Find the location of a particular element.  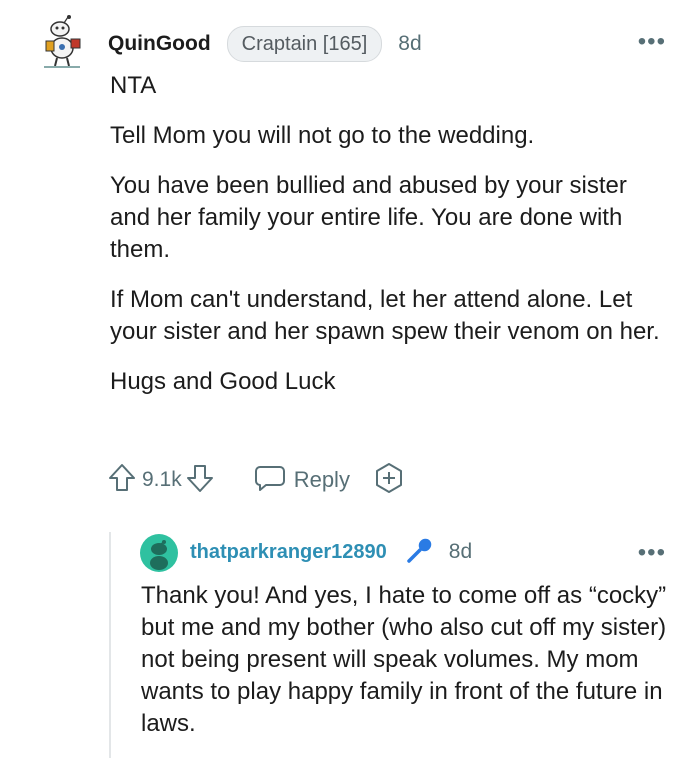

upvote-arrow-icon is located at coordinates (122, 480).